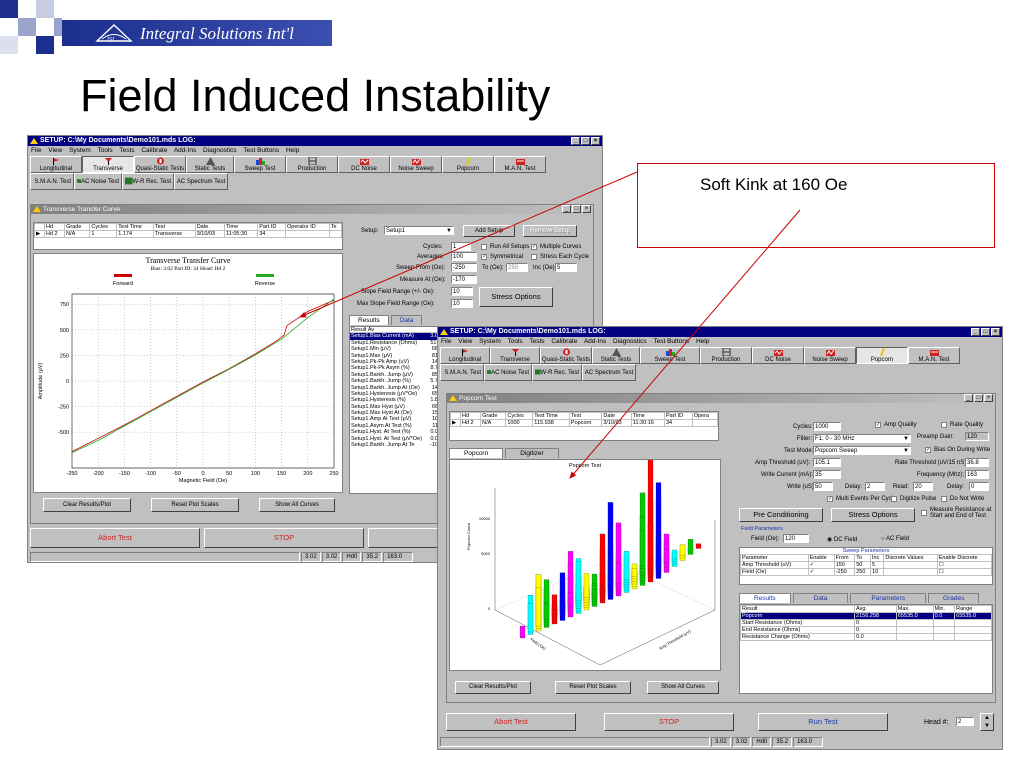  I want to click on toolbar-transverse-button: Transverse, so click(515, 355).